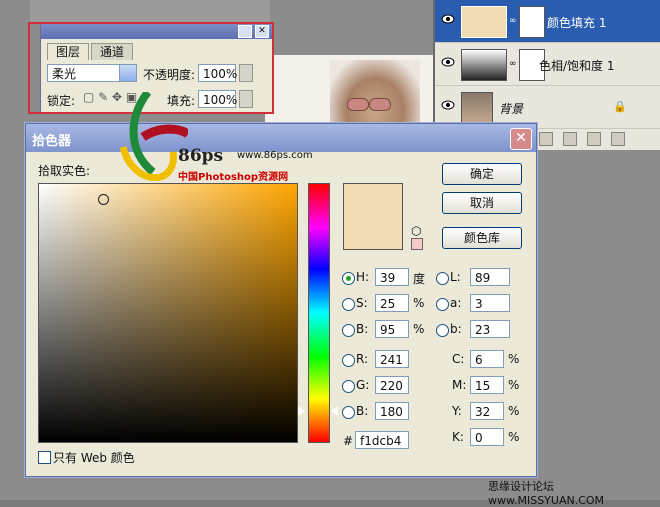 Image resolution: width=660 pixels, height=507 pixels. Describe the element at coordinates (521, 139) in the screenshot. I see `close-icon: ✕` at that location.